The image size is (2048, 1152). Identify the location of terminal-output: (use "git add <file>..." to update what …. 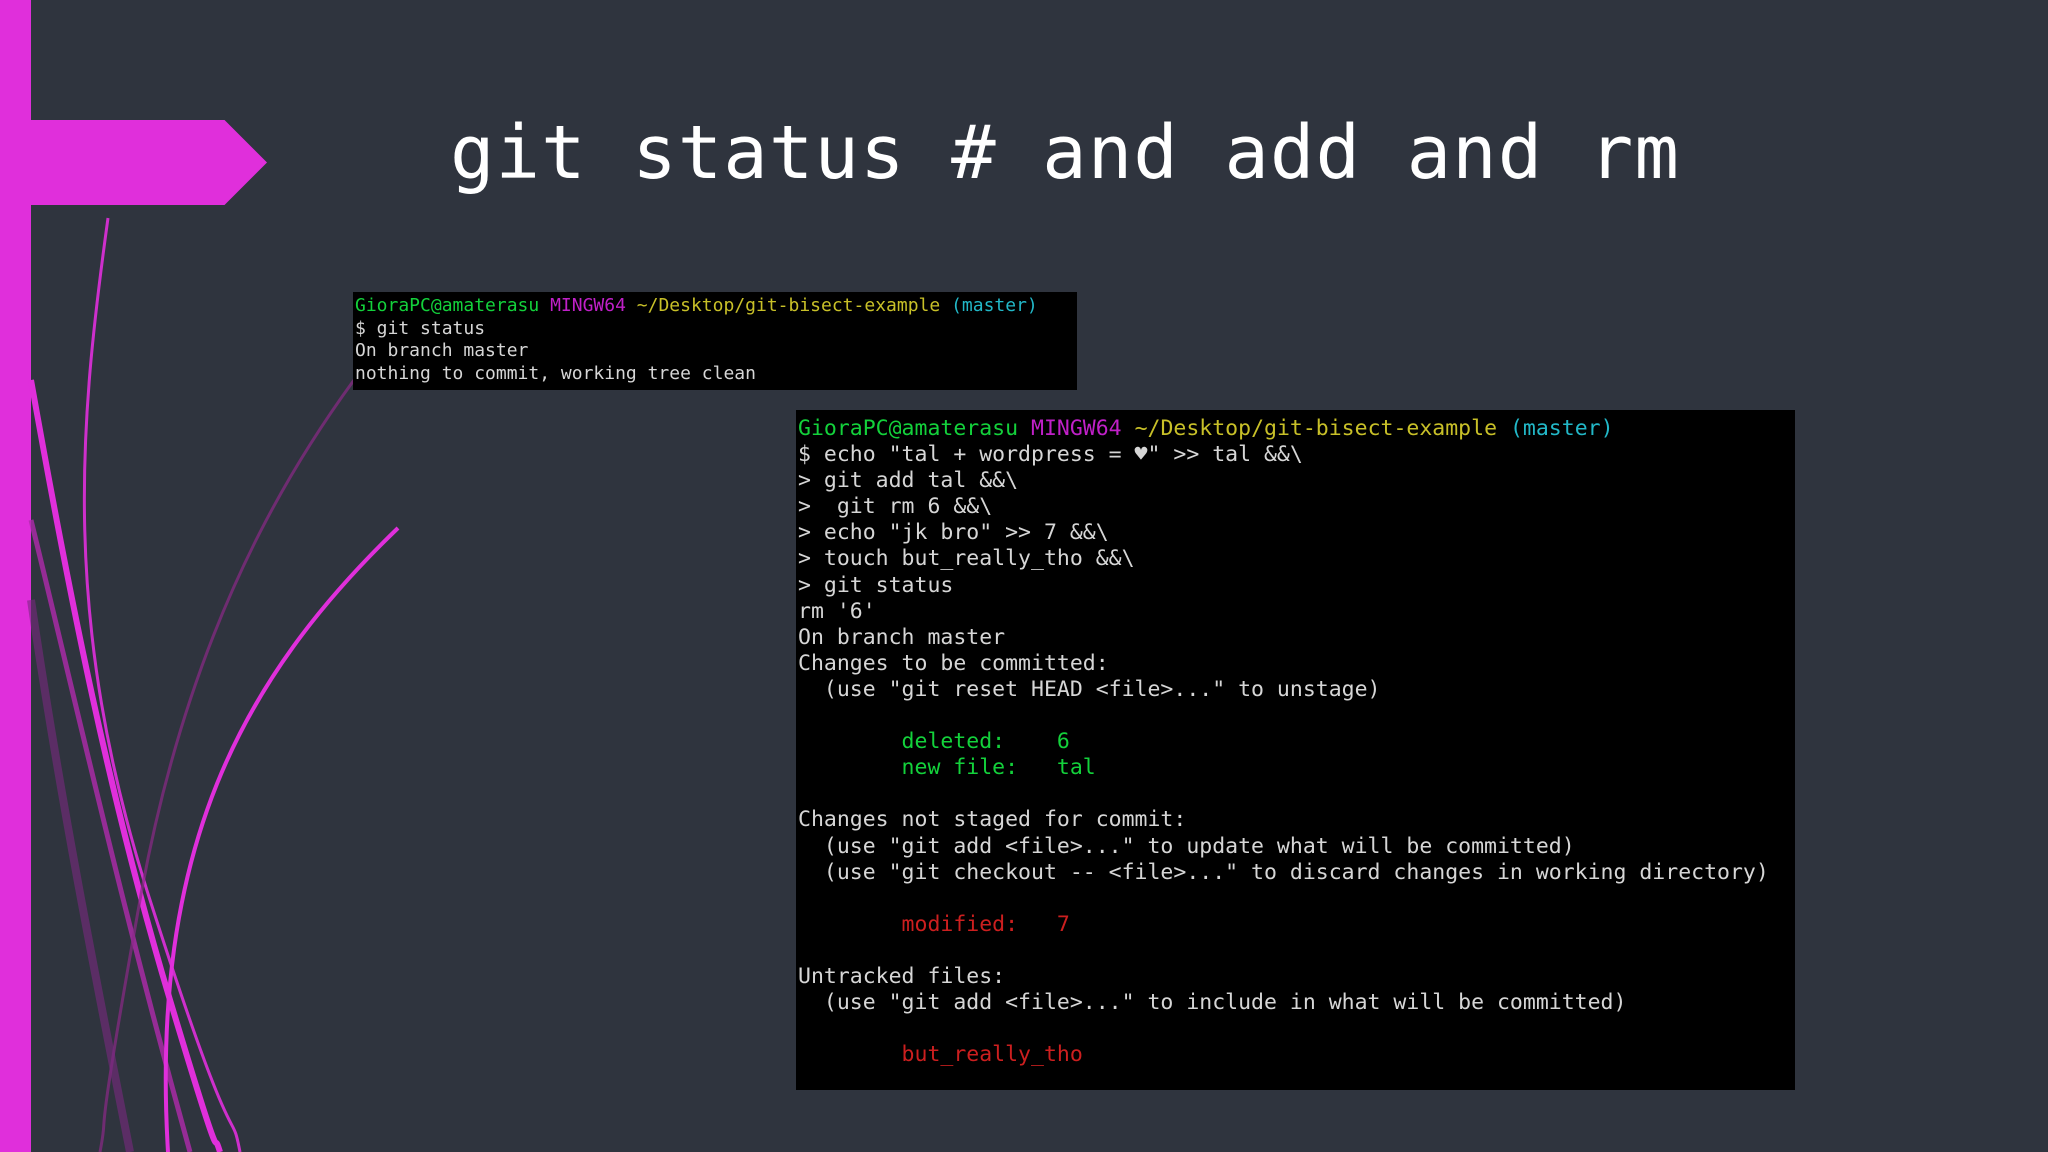
(1186, 846).